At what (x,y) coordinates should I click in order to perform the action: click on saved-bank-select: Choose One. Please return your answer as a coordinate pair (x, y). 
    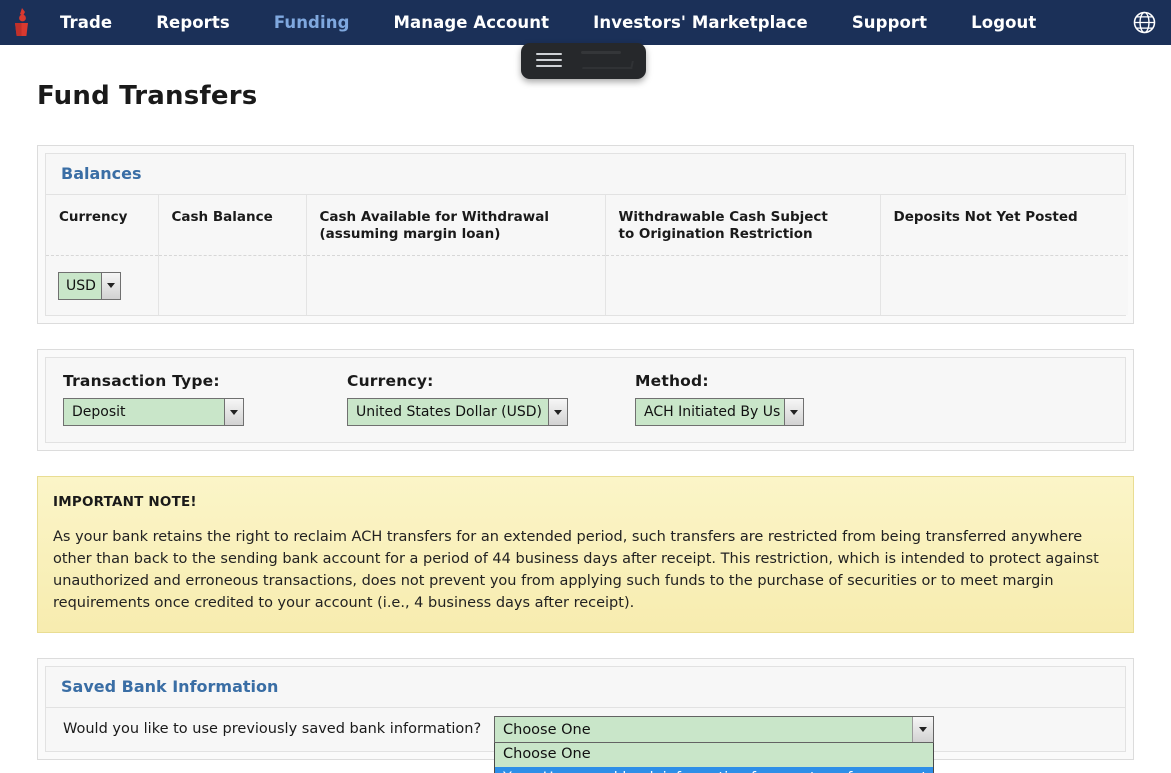
    Looking at the image, I should click on (714, 730).